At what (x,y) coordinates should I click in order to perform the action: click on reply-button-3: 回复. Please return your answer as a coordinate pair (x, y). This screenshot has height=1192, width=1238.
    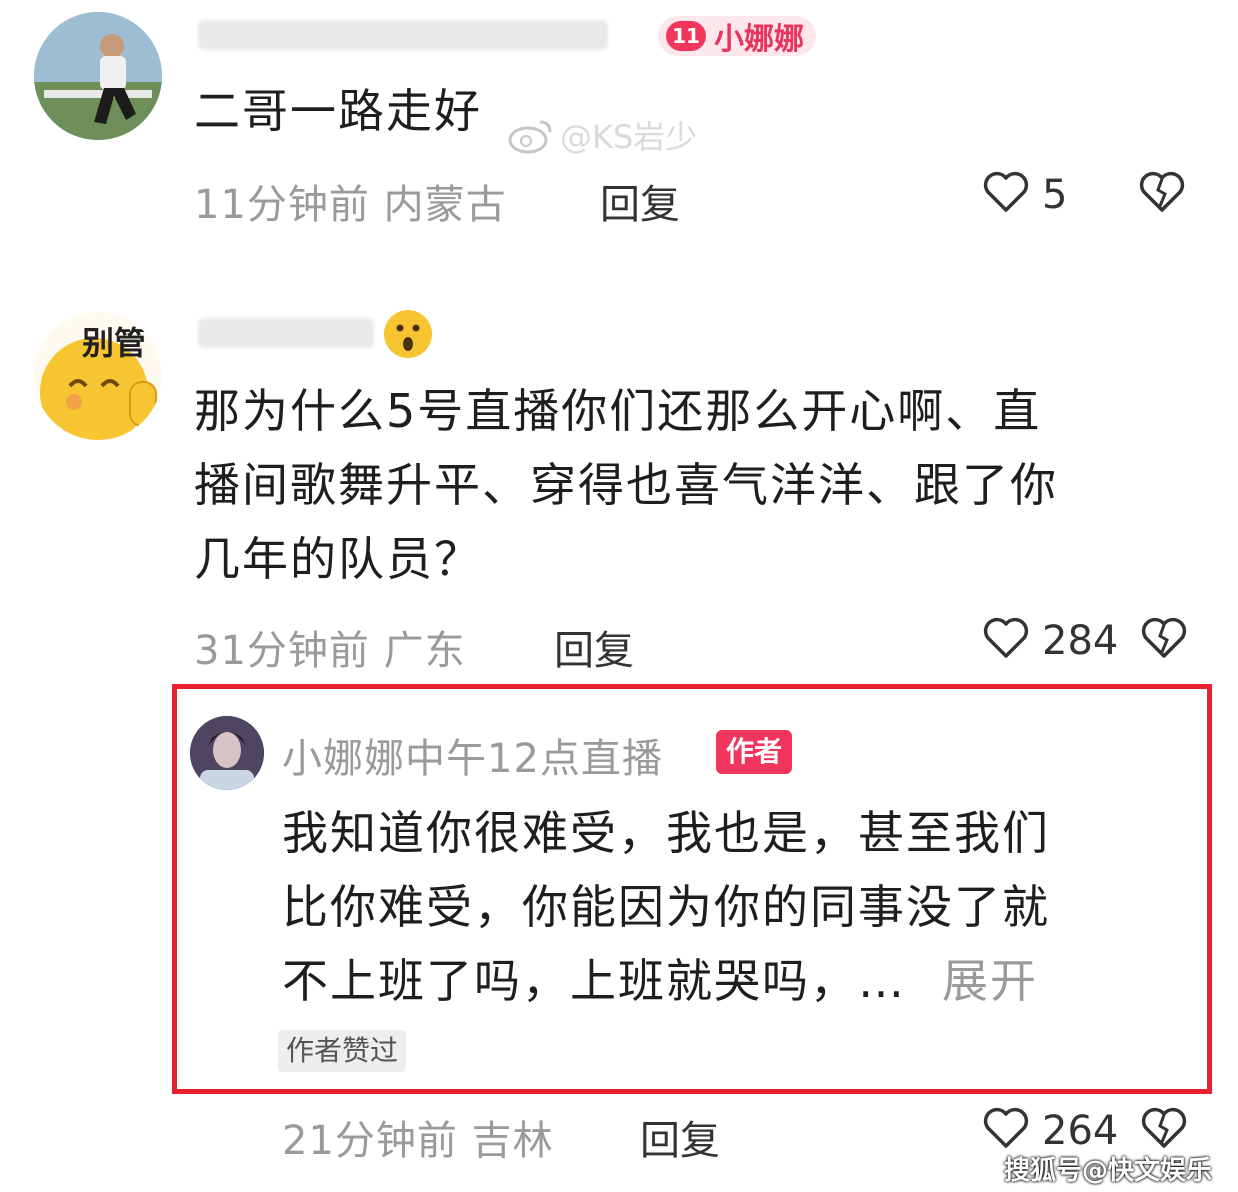
    Looking at the image, I should click on (680, 1137).